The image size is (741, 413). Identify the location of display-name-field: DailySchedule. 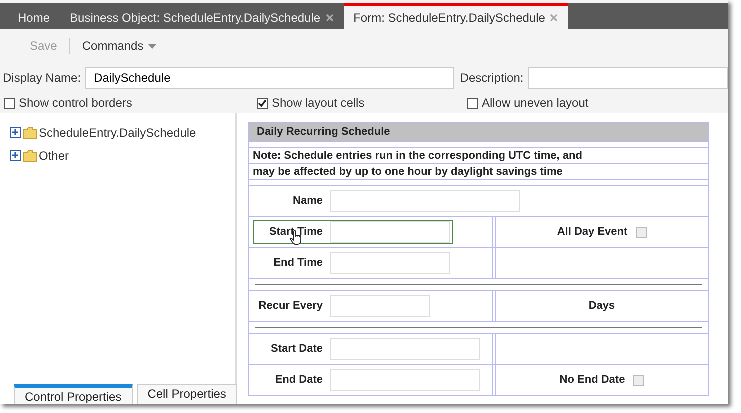
(269, 78).